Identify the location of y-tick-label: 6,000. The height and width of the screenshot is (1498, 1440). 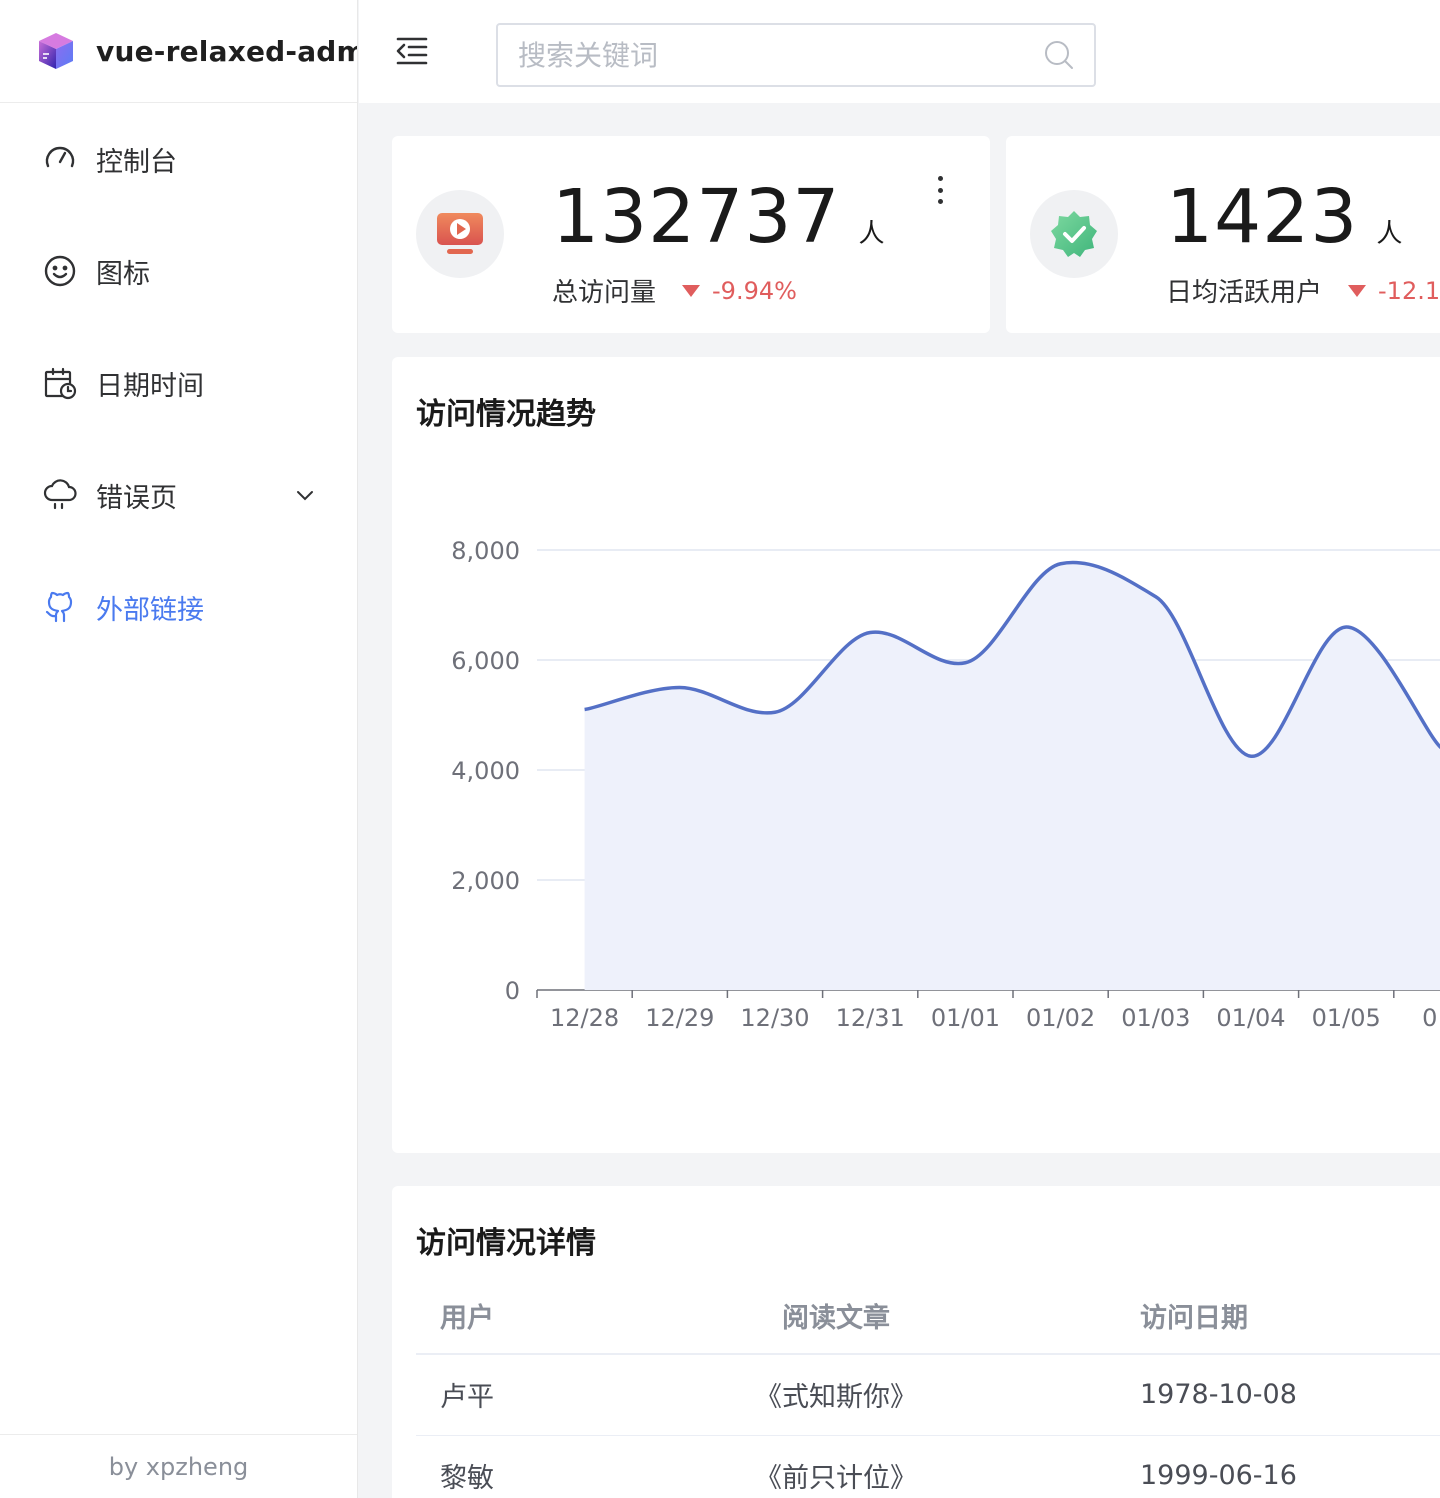
(485, 661).